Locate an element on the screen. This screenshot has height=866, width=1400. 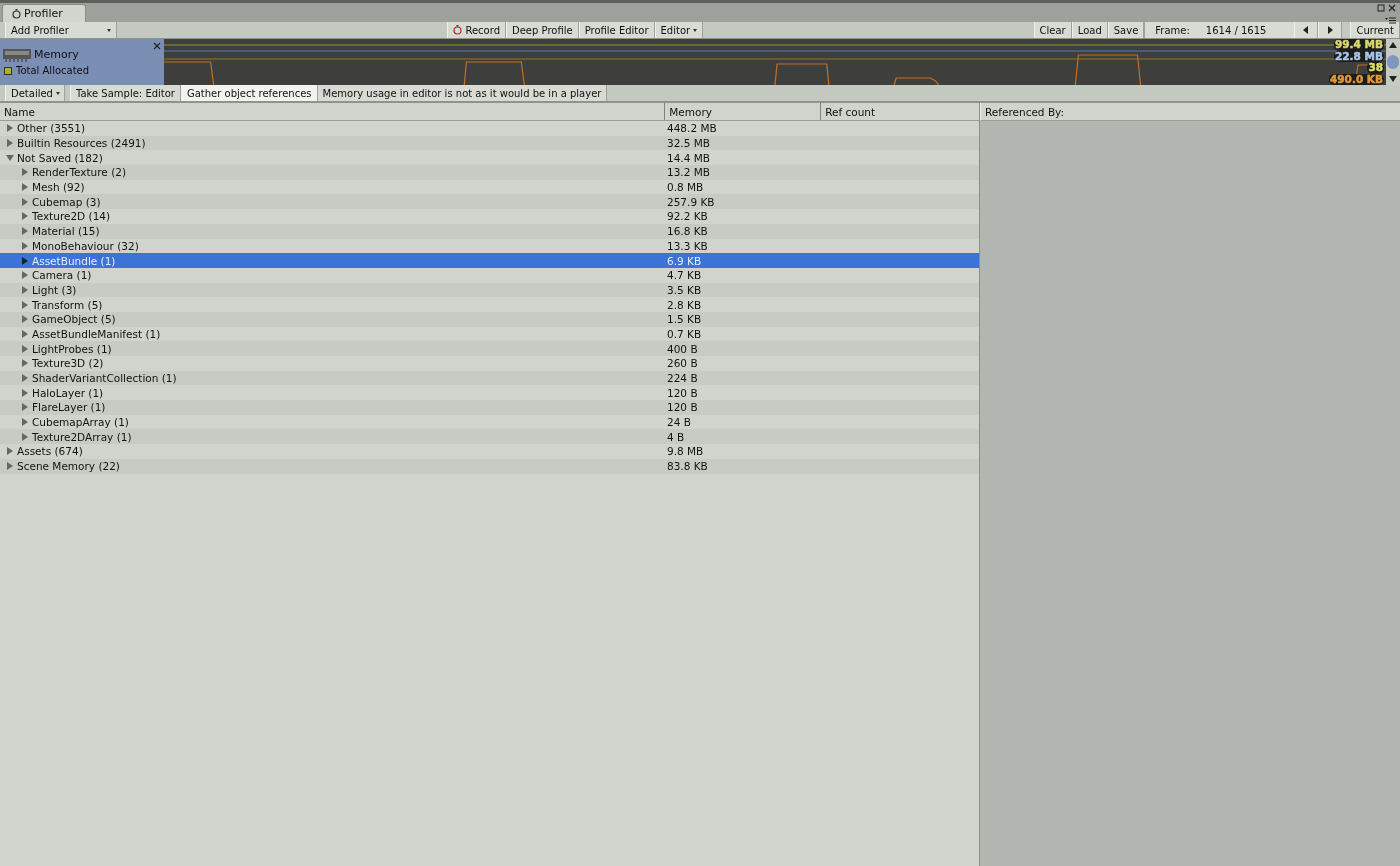
memory-value: 2.8 KB is located at coordinates (684, 304).